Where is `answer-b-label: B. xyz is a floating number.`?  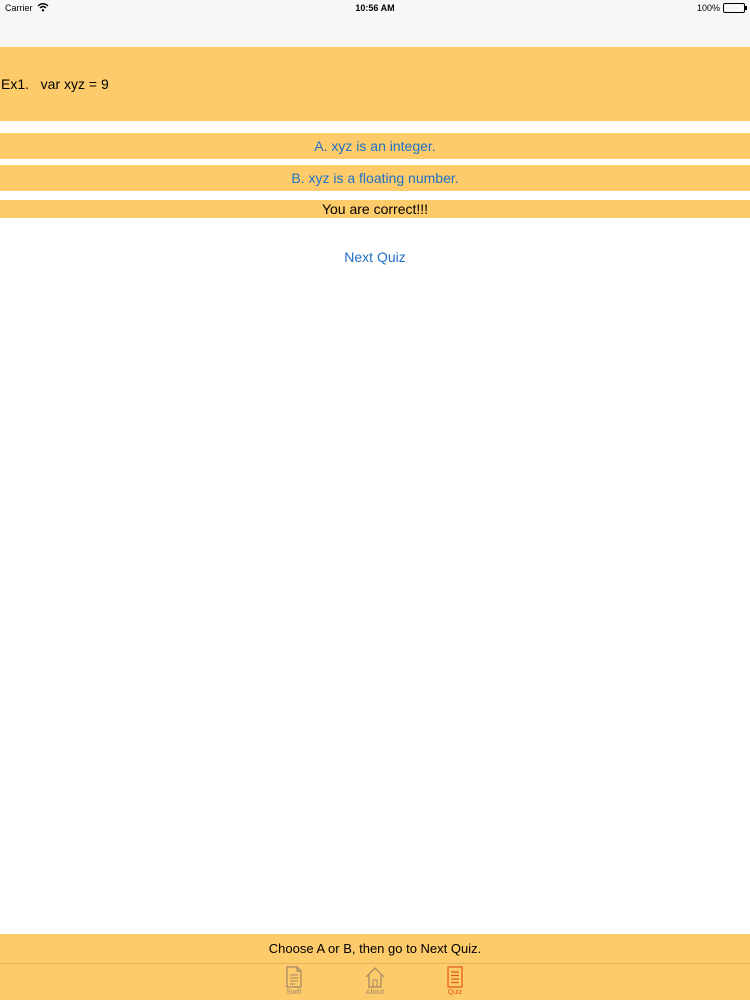
answer-b-label: B. xyz is a floating number. is located at coordinates (375, 178).